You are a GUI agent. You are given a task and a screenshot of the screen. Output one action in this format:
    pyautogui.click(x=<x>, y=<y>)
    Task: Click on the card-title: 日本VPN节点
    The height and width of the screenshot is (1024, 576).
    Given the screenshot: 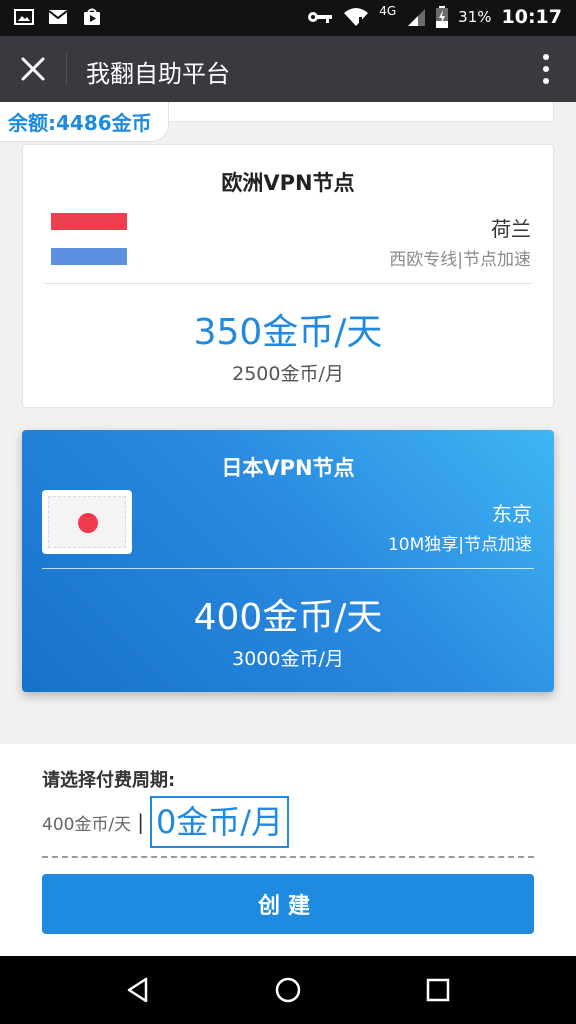 What is the action you would take?
    pyautogui.click(x=288, y=468)
    